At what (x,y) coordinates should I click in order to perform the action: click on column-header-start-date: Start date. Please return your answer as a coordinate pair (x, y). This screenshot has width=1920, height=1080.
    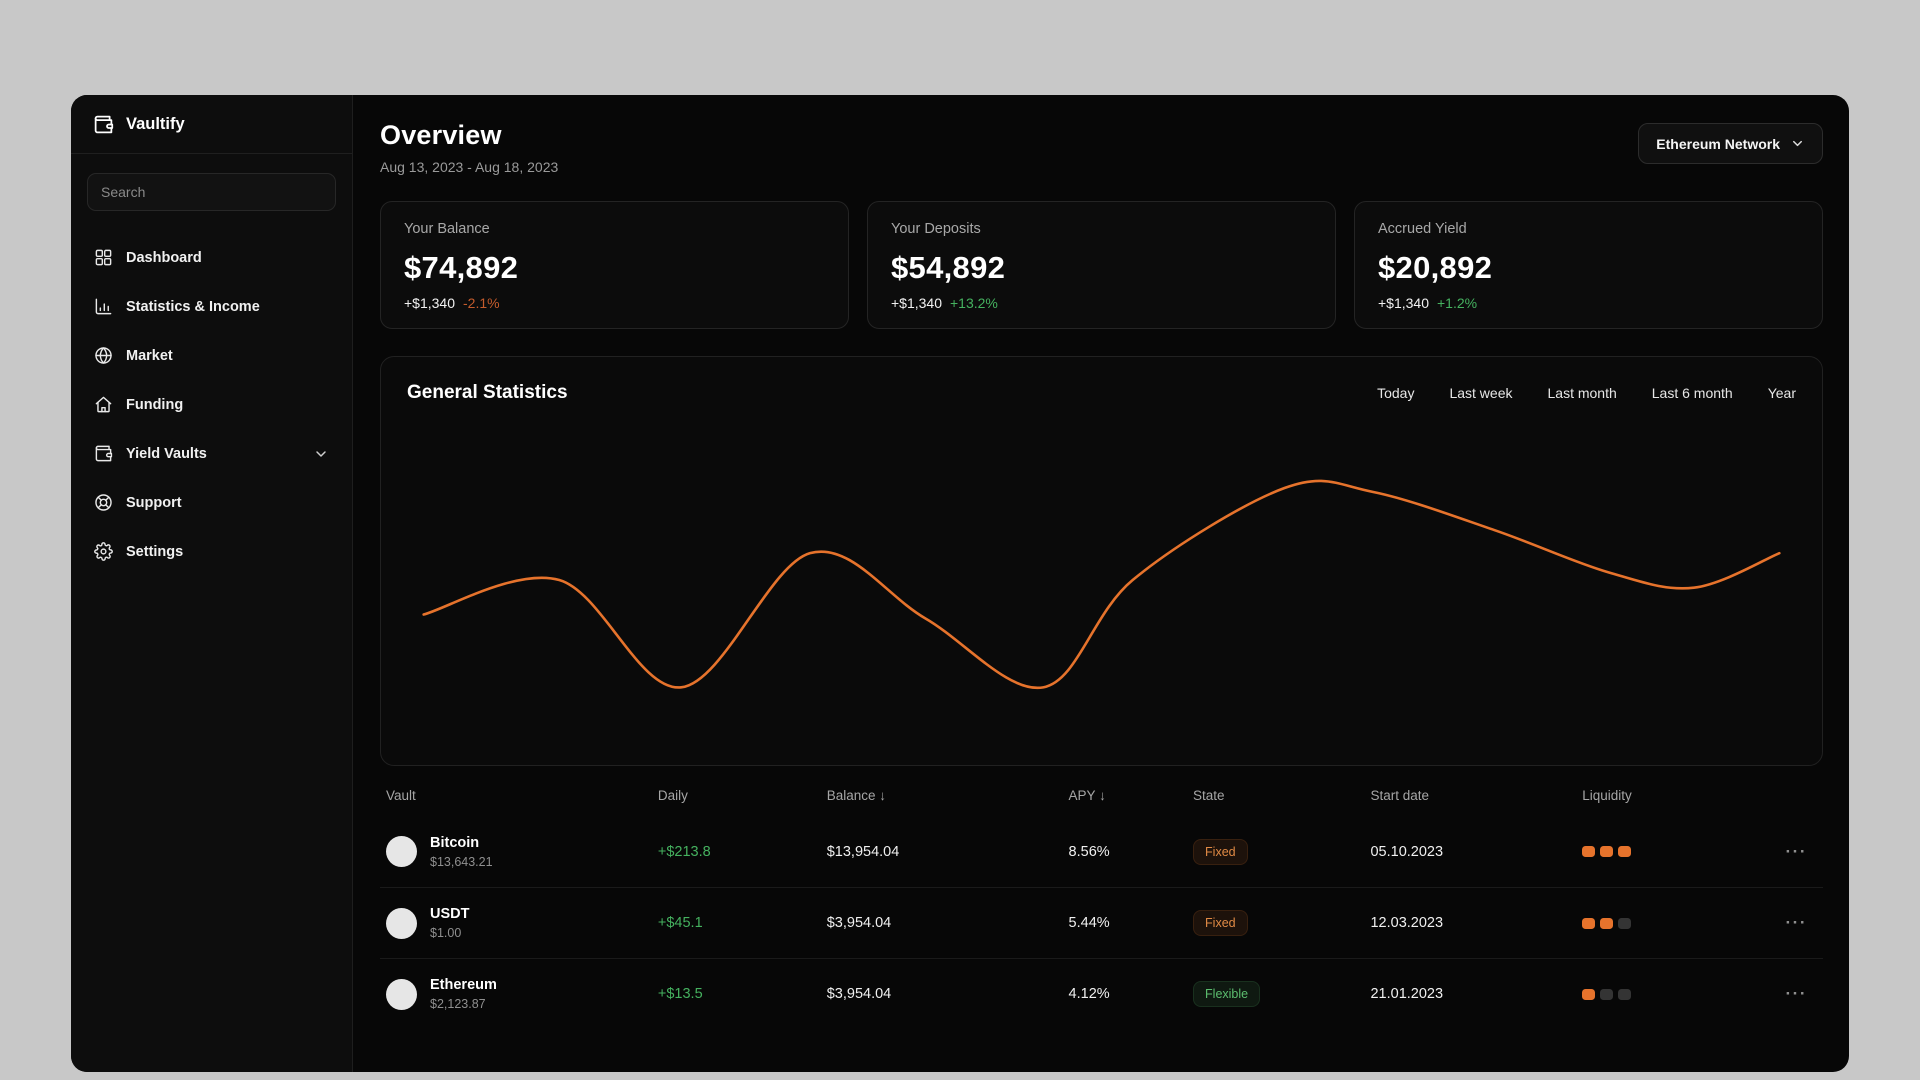
    Looking at the image, I should click on (1400, 795).